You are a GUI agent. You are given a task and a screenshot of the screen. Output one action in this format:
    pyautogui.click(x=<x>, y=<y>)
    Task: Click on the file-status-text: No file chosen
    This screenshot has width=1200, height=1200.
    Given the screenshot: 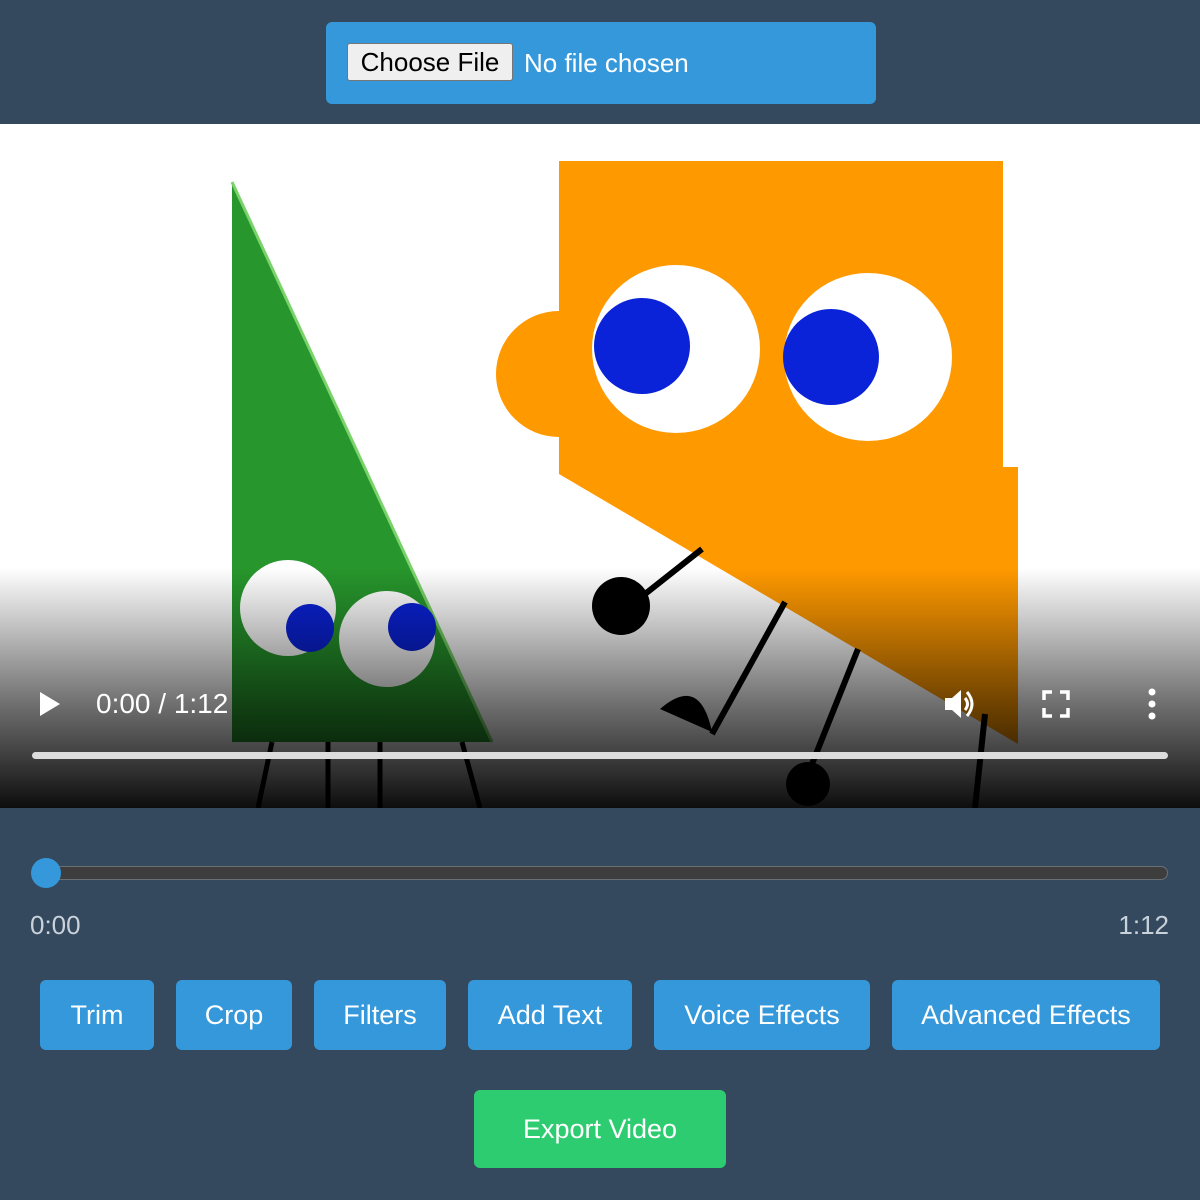 What is the action you would take?
    pyautogui.click(x=606, y=63)
    